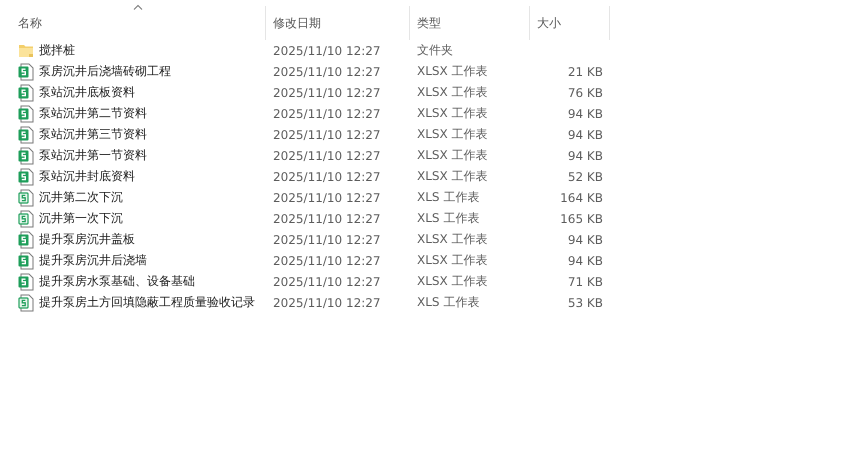 The image size is (856, 456). What do you see at coordinates (581, 219) in the screenshot?
I see `file-size: 165 KB` at bounding box center [581, 219].